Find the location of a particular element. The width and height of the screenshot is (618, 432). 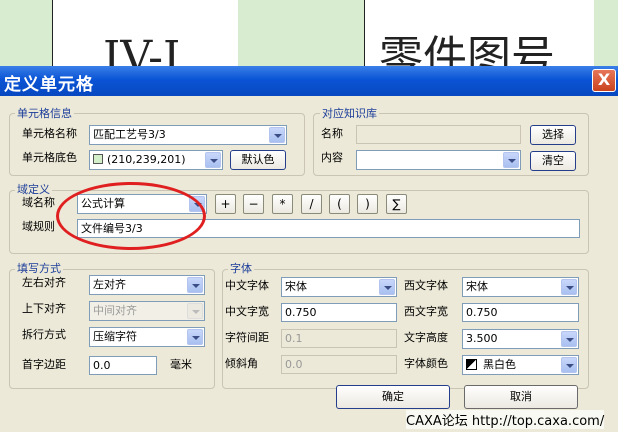

cell-name-label: 单元格名称 is located at coordinates (49, 133).